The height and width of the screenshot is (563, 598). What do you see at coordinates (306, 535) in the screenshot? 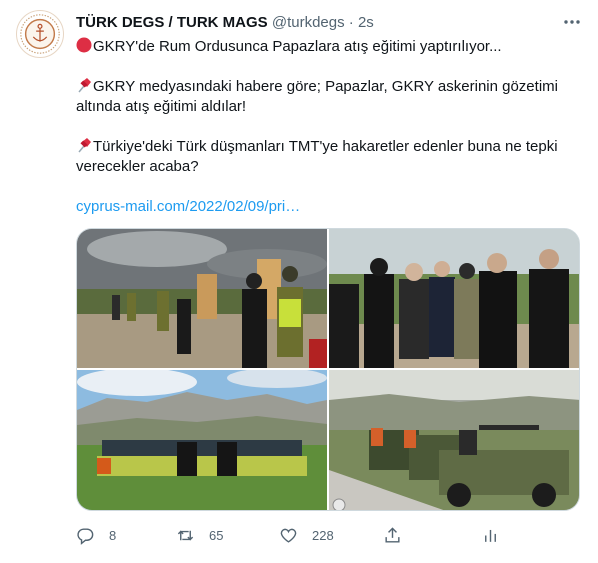
I see `like-button: 228` at bounding box center [306, 535].